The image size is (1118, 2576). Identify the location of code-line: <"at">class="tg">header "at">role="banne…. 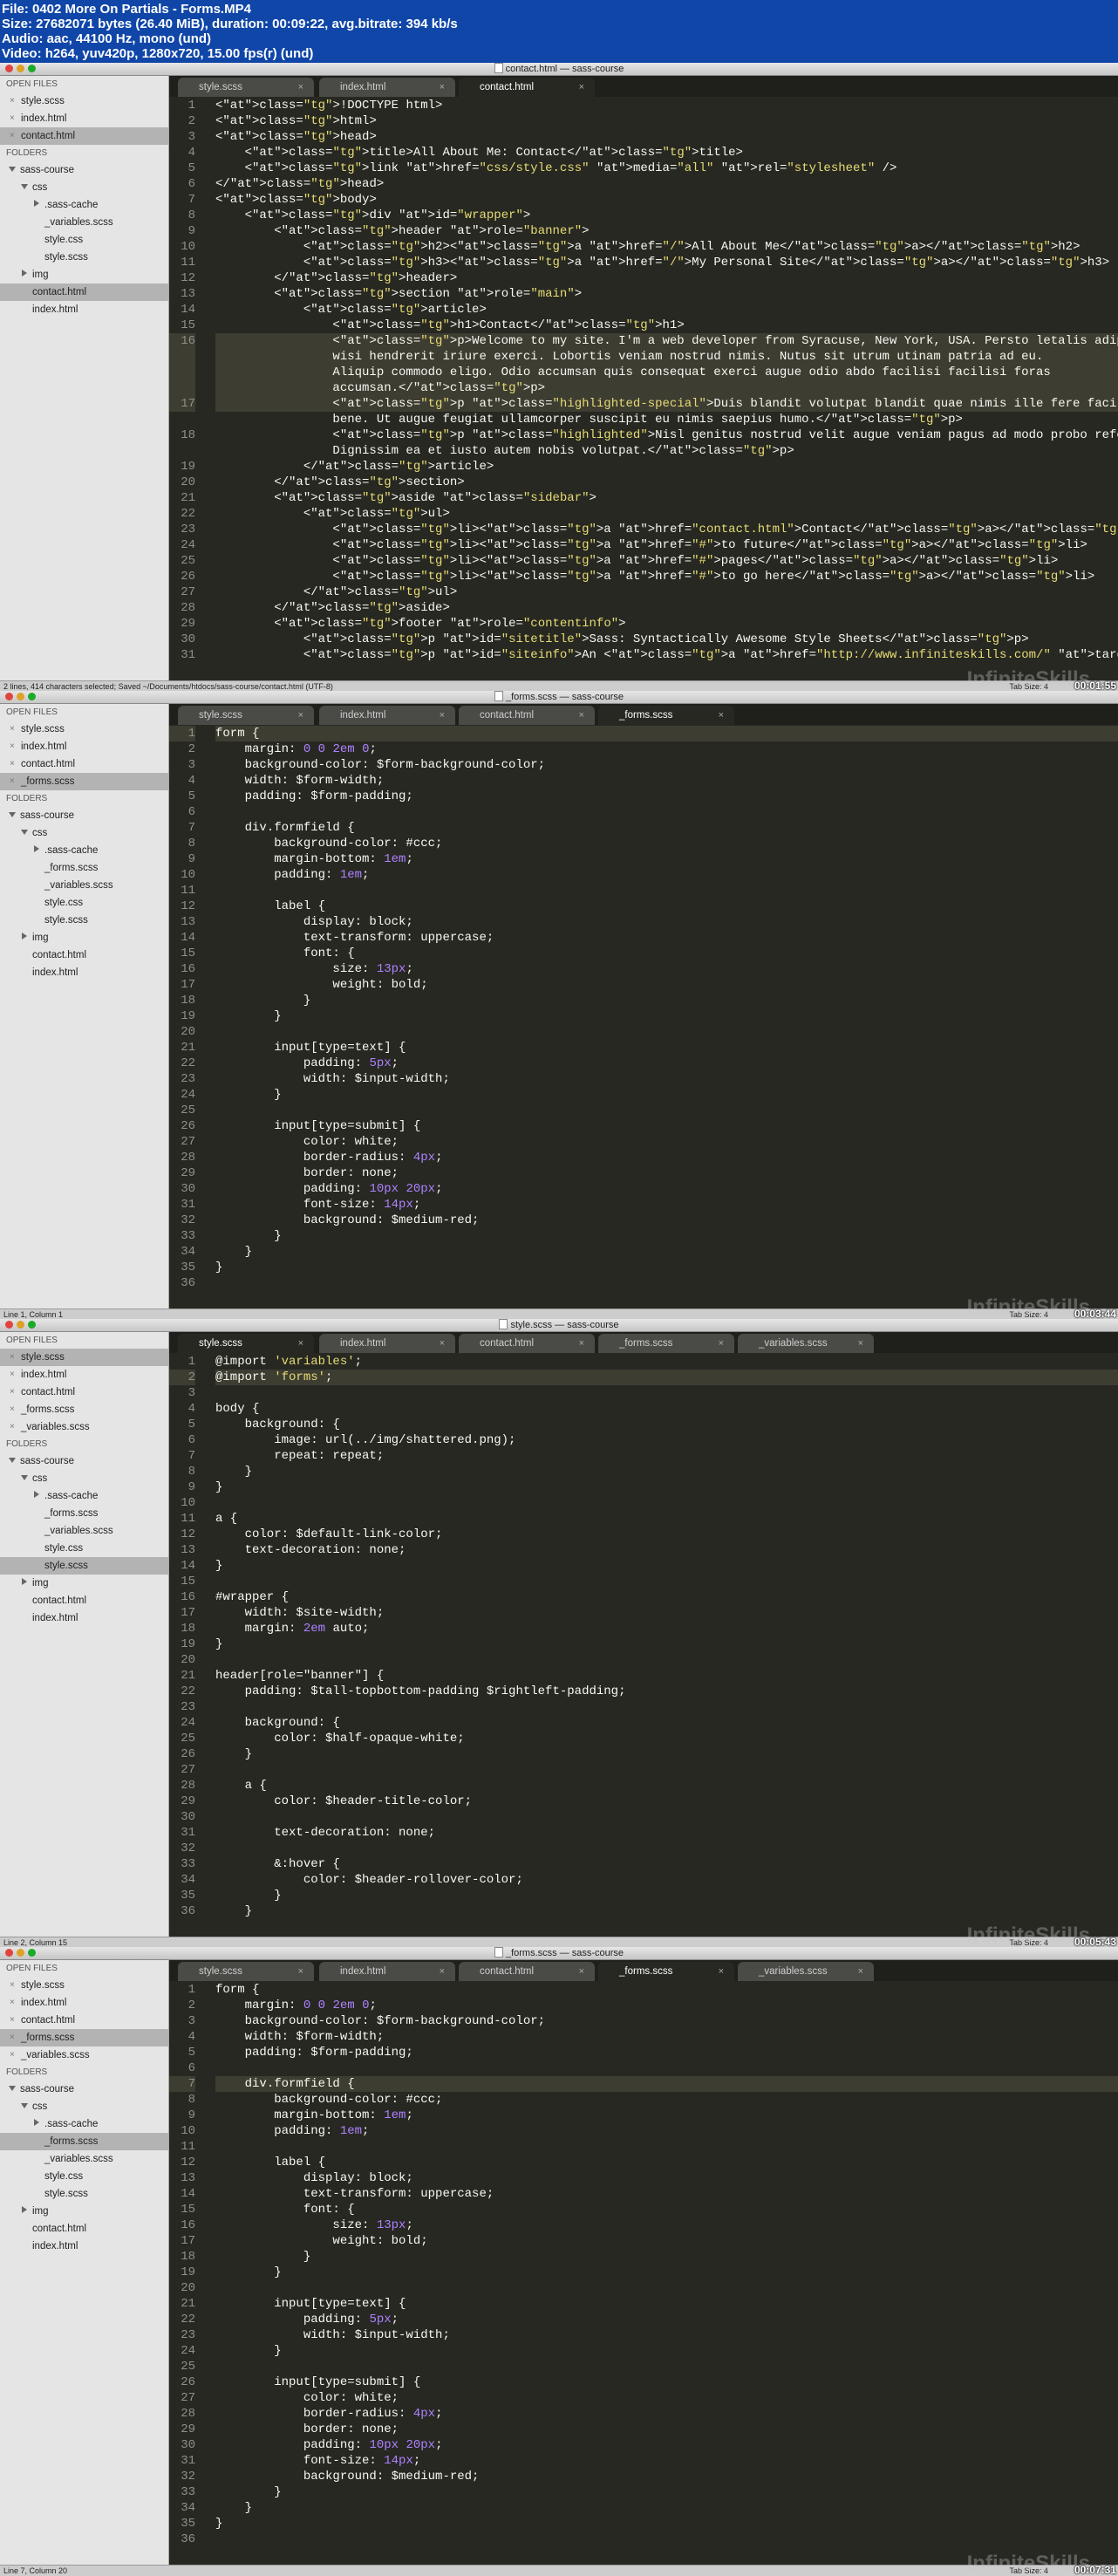
(666, 231).